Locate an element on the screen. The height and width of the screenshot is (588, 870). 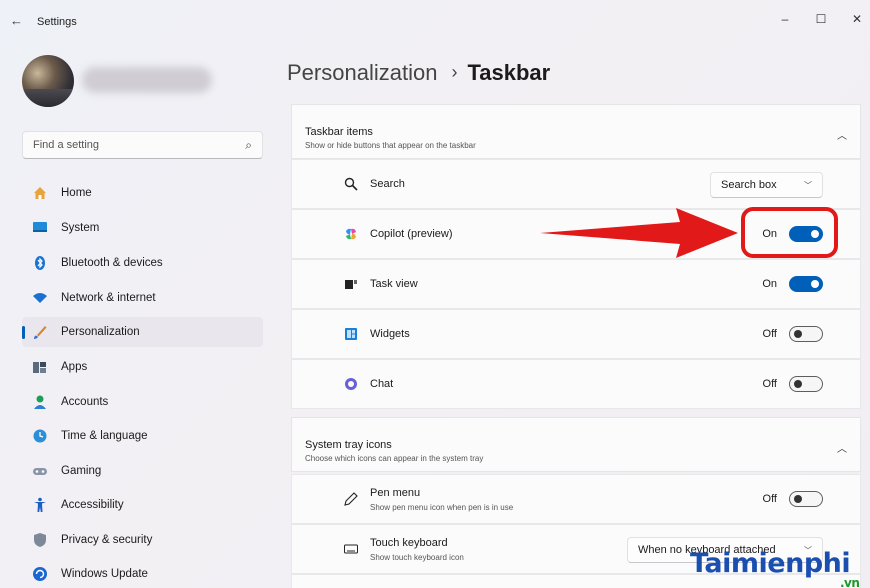
annotation-arrow is located at coordinates (639, 233).